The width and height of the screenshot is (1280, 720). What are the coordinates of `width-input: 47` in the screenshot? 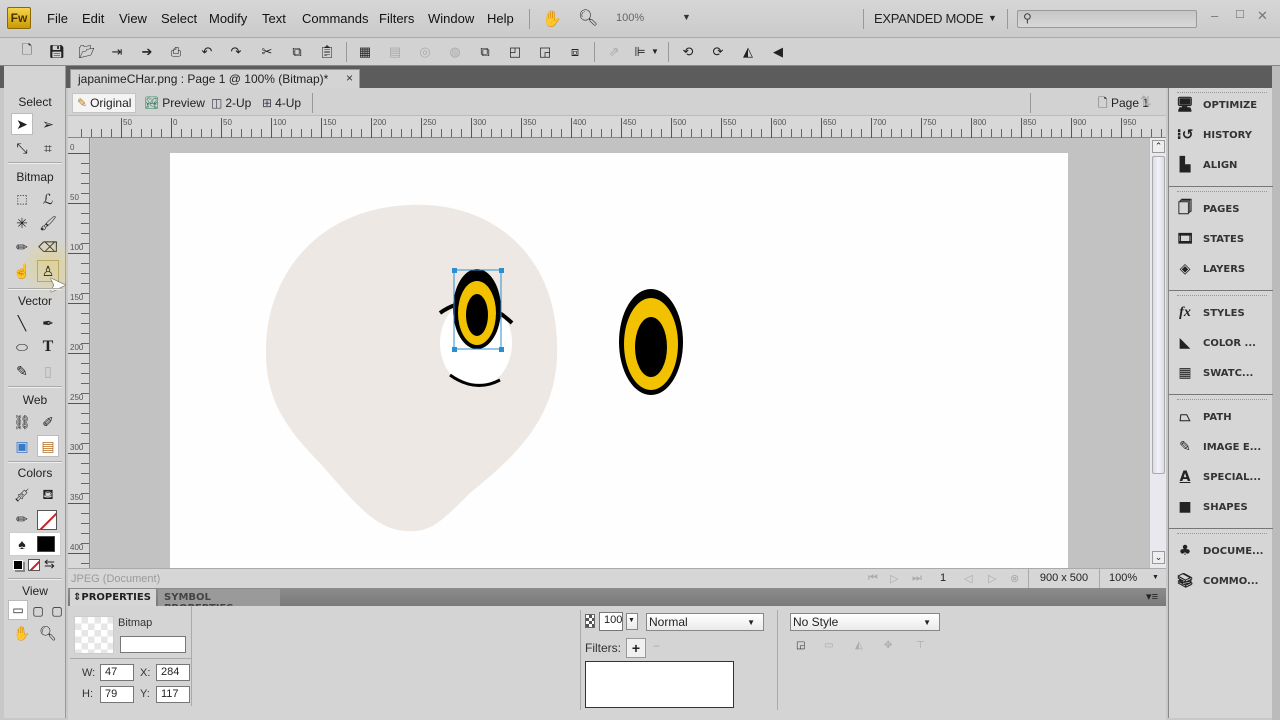 It's located at (117, 672).